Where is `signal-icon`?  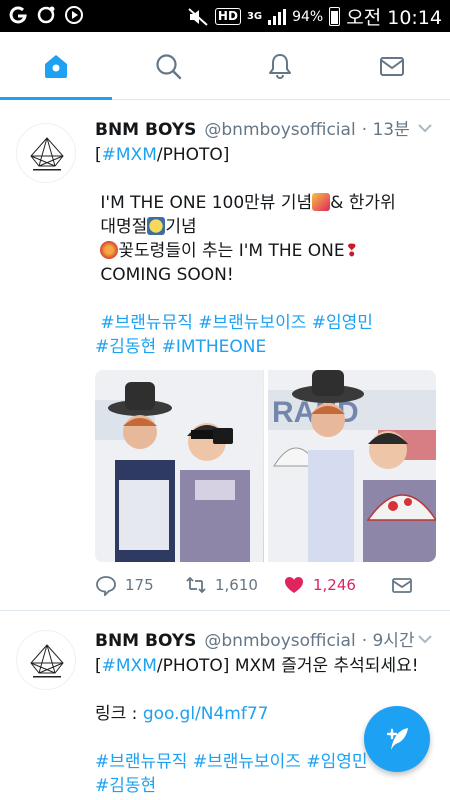 signal-icon is located at coordinates (277, 16).